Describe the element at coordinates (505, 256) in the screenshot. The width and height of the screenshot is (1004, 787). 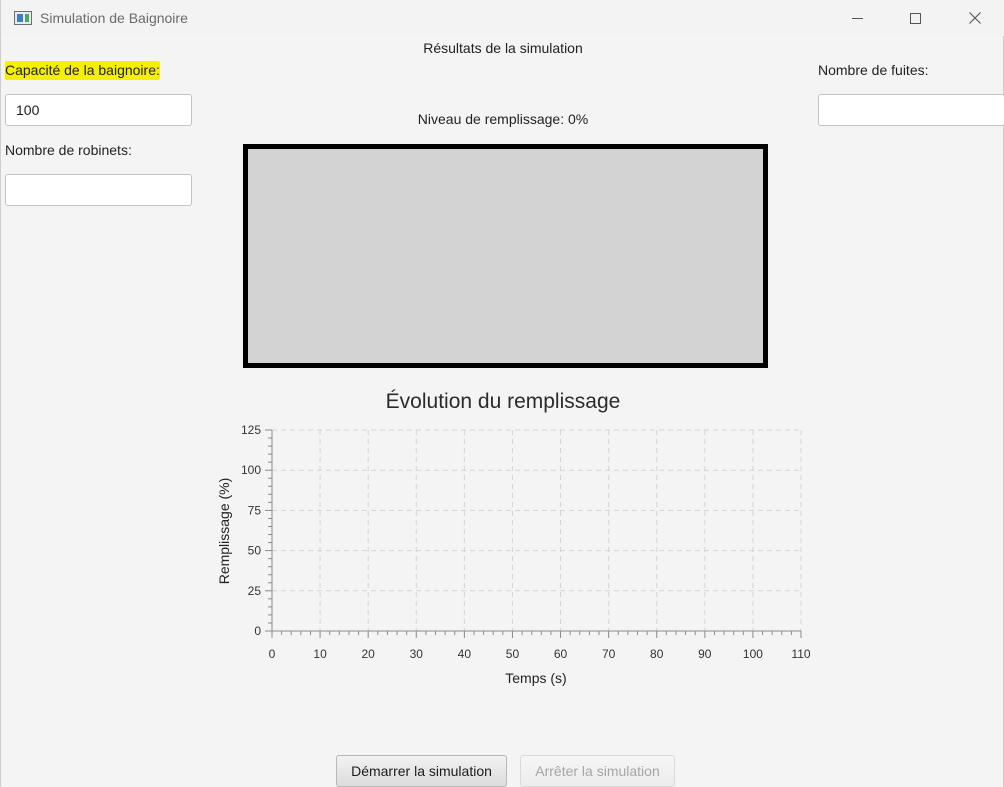
I see `bathtub-visual` at that location.